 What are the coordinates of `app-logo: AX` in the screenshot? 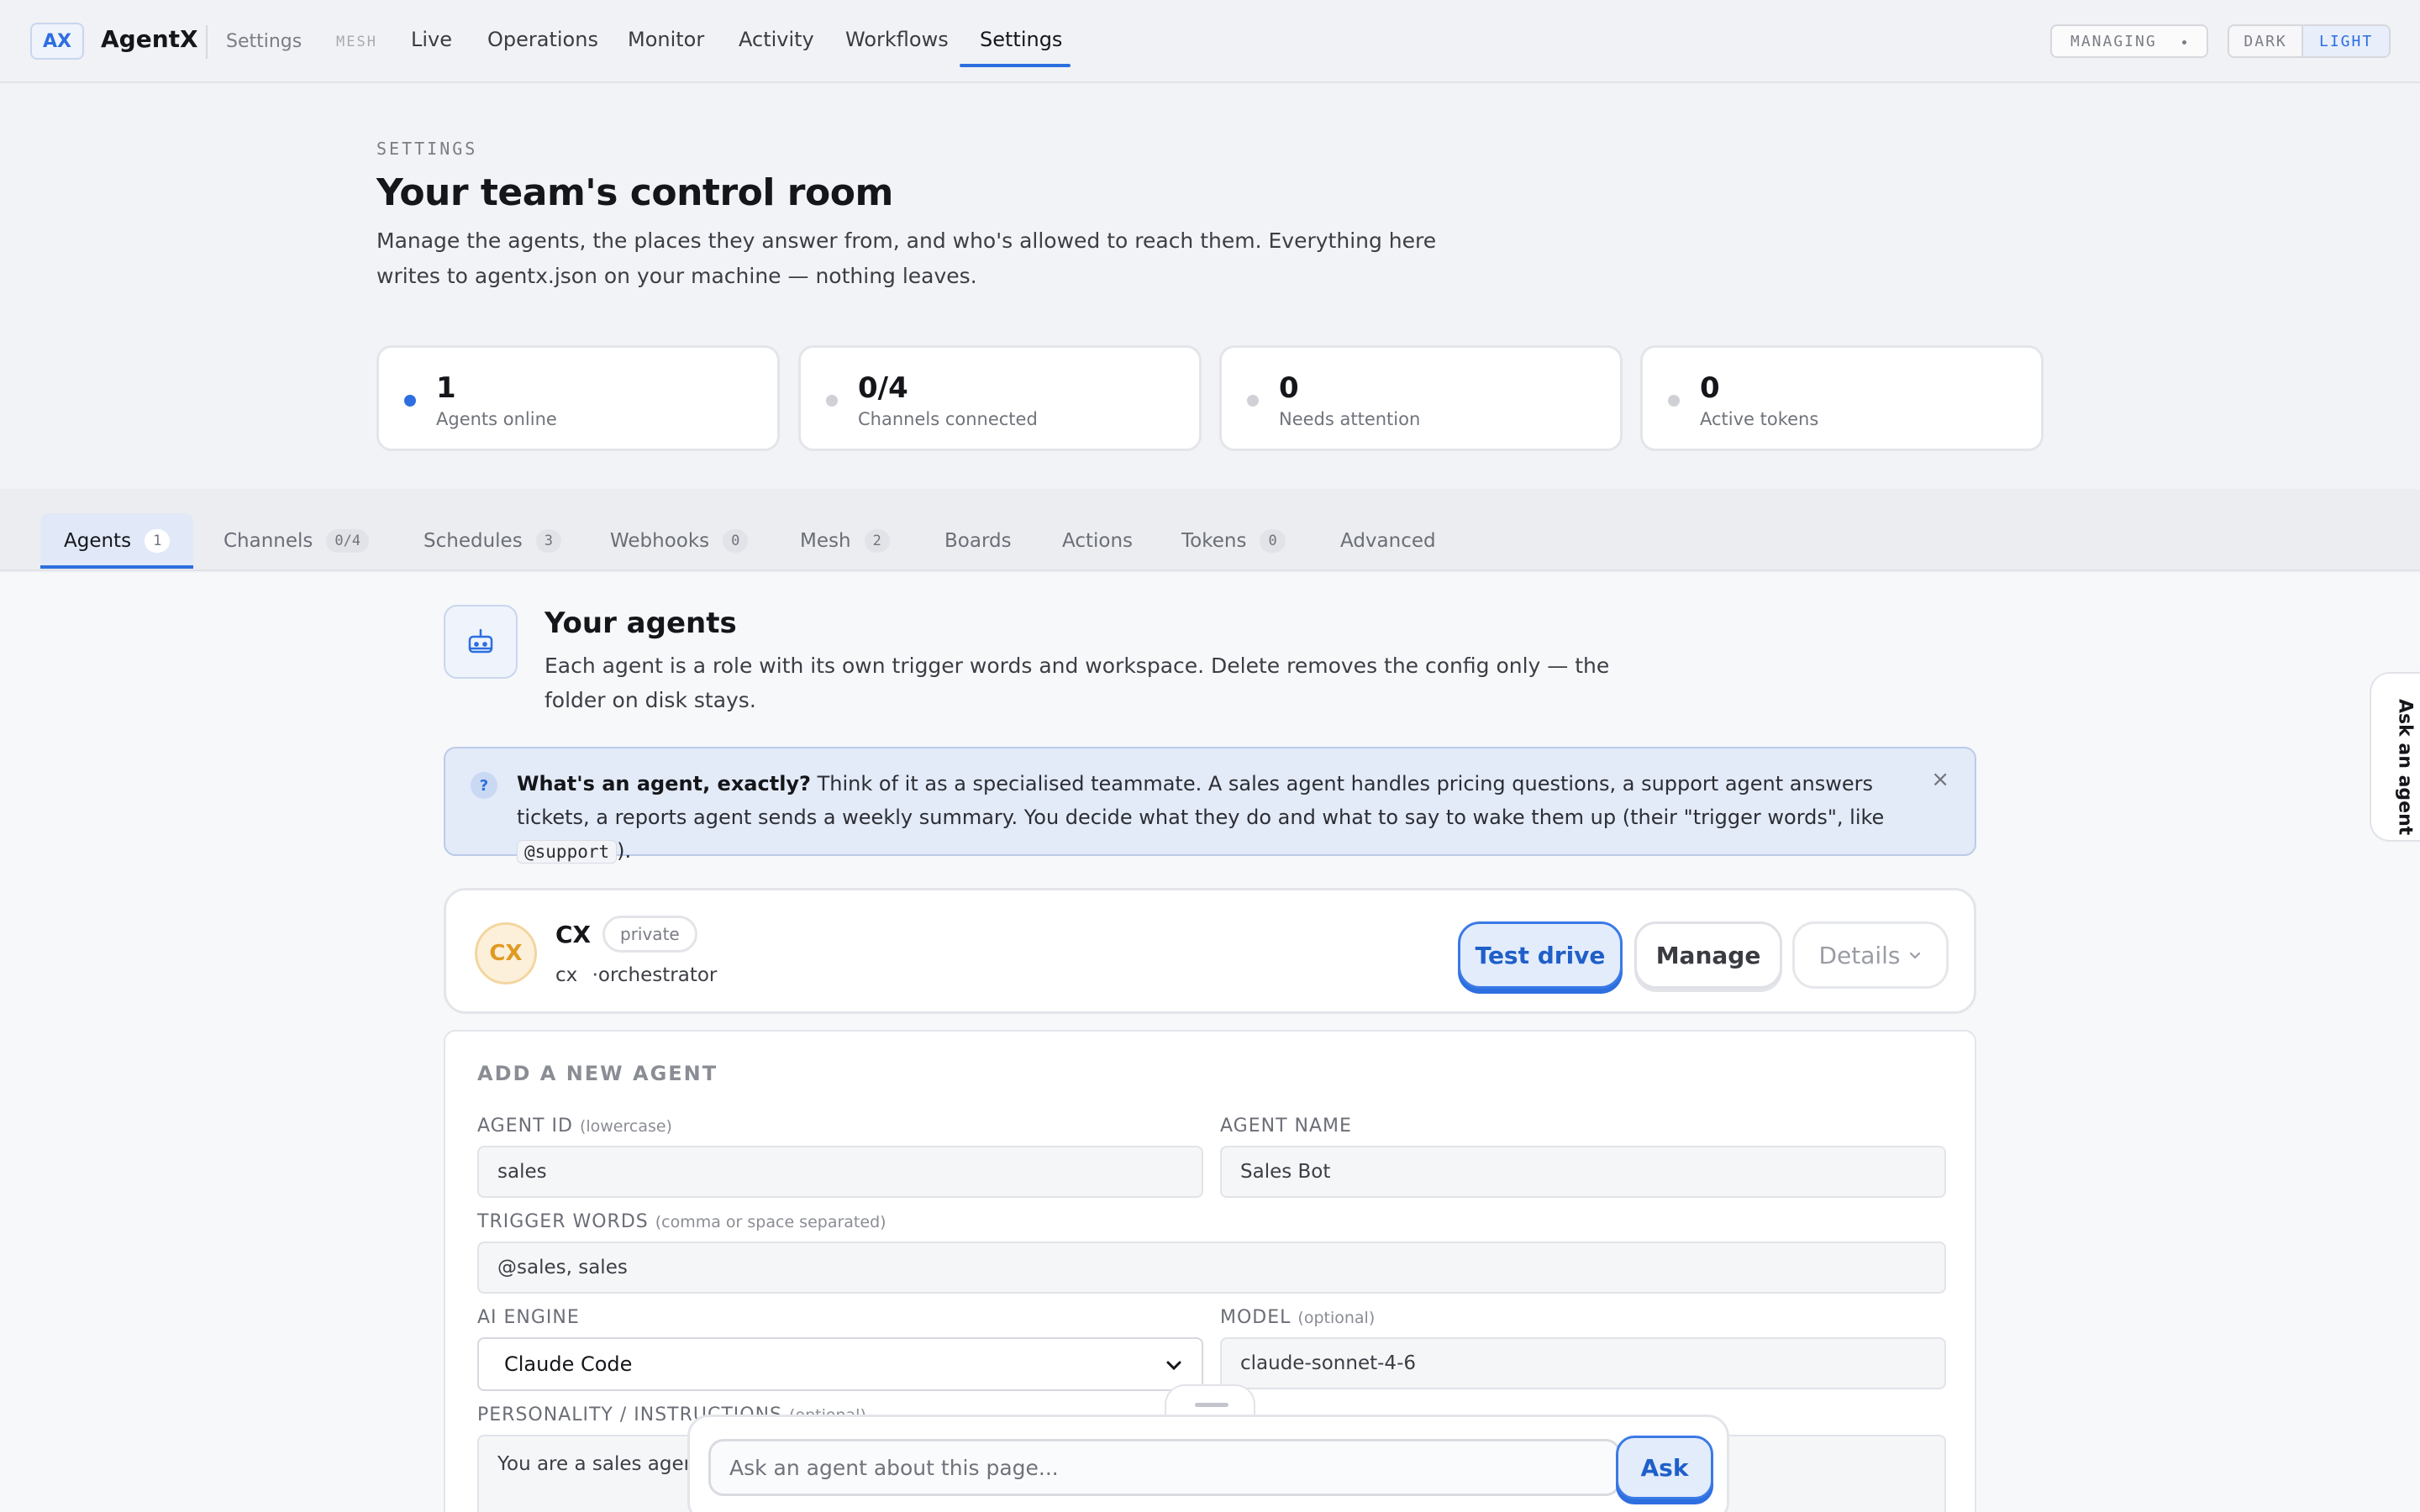 It's located at (57, 41).